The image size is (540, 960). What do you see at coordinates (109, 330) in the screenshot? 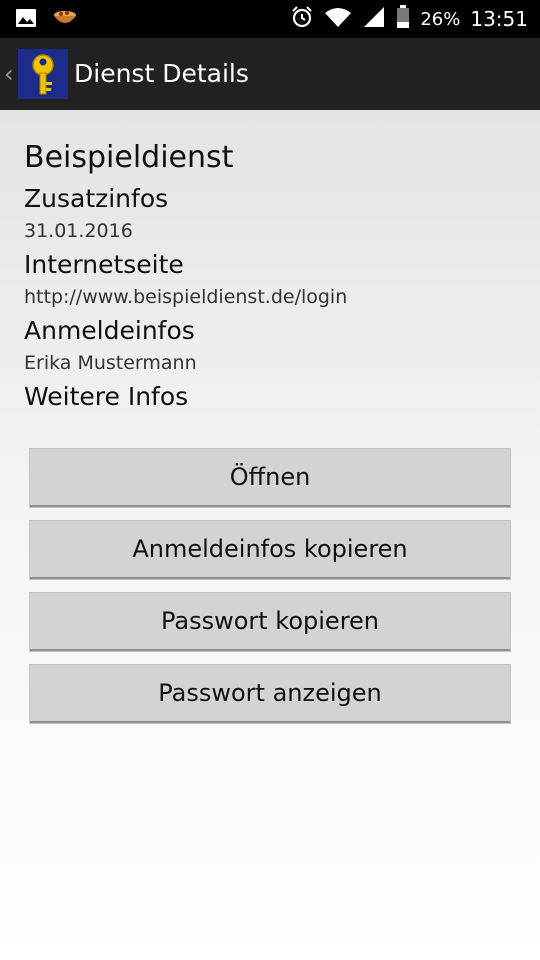
I see `login-info-label: Anmeldeinfos` at bounding box center [109, 330].